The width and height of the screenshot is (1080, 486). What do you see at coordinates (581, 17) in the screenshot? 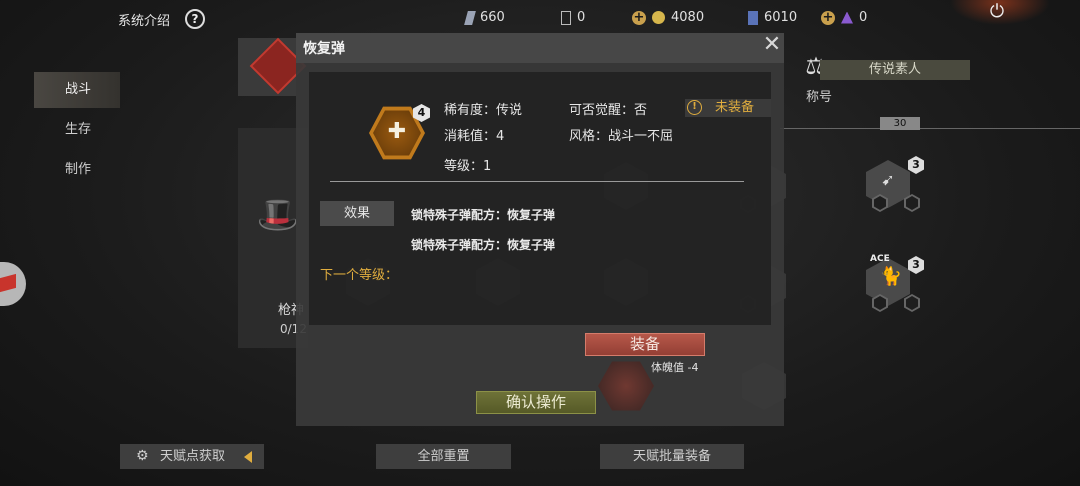
I see `card-count: 0` at bounding box center [581, 17].